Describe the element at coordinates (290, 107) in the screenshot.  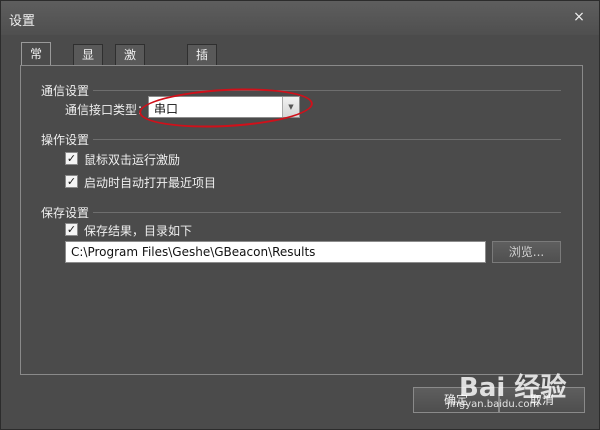
I see `chevron-down-icon: ▼` at that location.